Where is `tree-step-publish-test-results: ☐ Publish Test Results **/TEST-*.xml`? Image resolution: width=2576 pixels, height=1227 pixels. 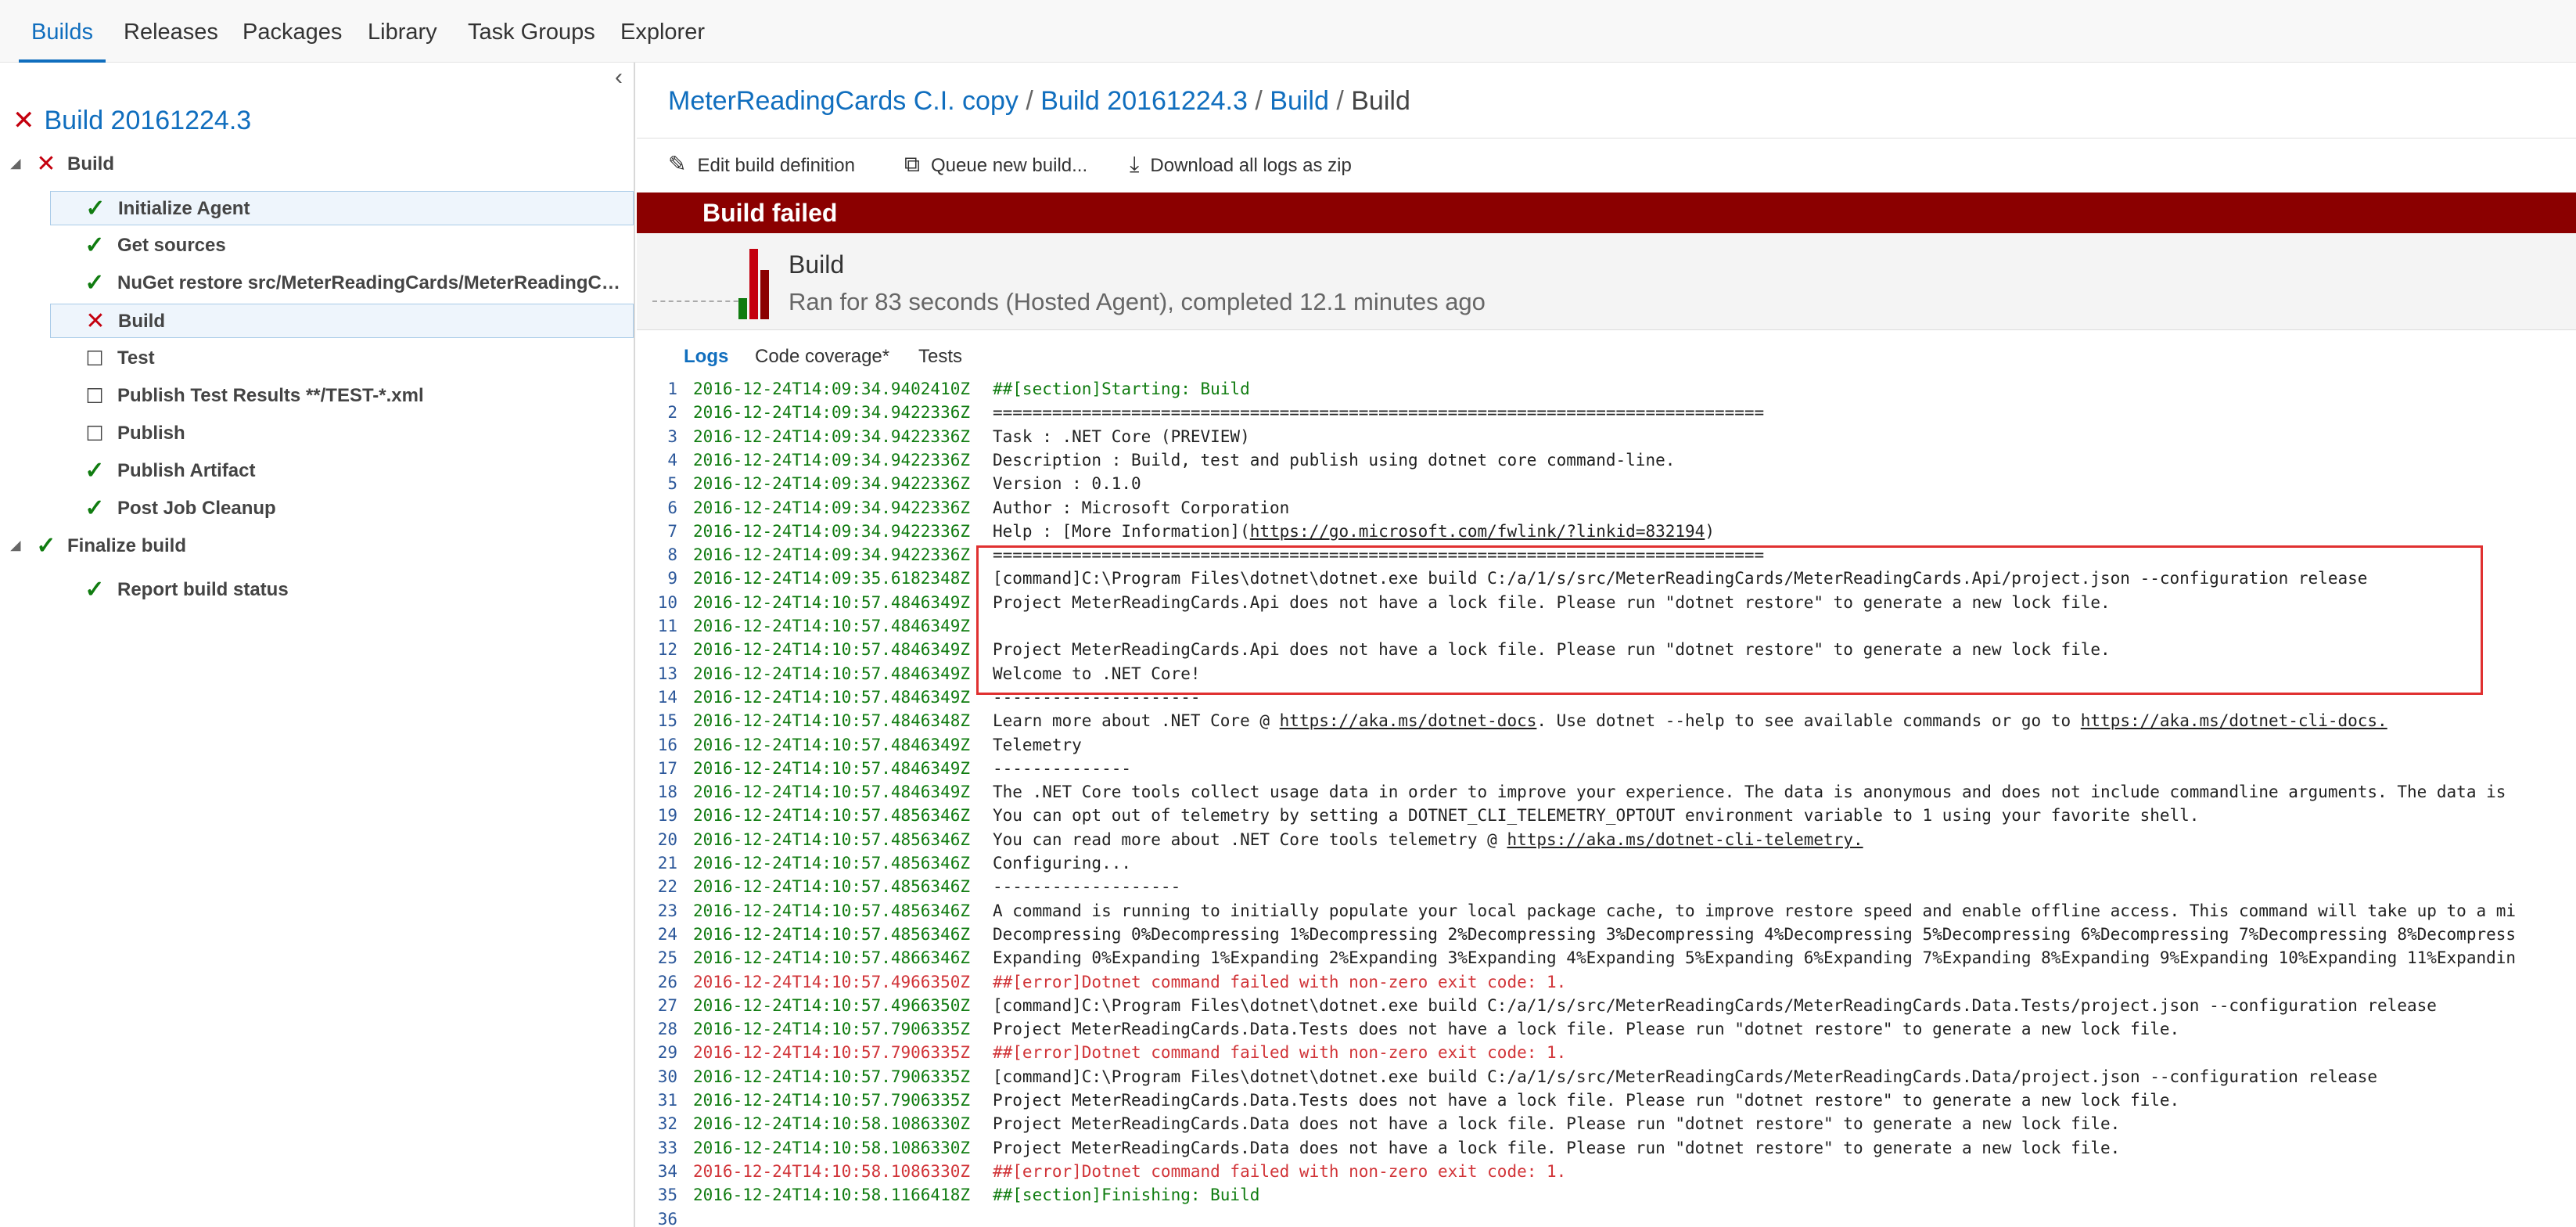
tree-step-publish-test-results: ☐ Publish Test Results **/TEST-*.xml is located at coordinates (342, 396).